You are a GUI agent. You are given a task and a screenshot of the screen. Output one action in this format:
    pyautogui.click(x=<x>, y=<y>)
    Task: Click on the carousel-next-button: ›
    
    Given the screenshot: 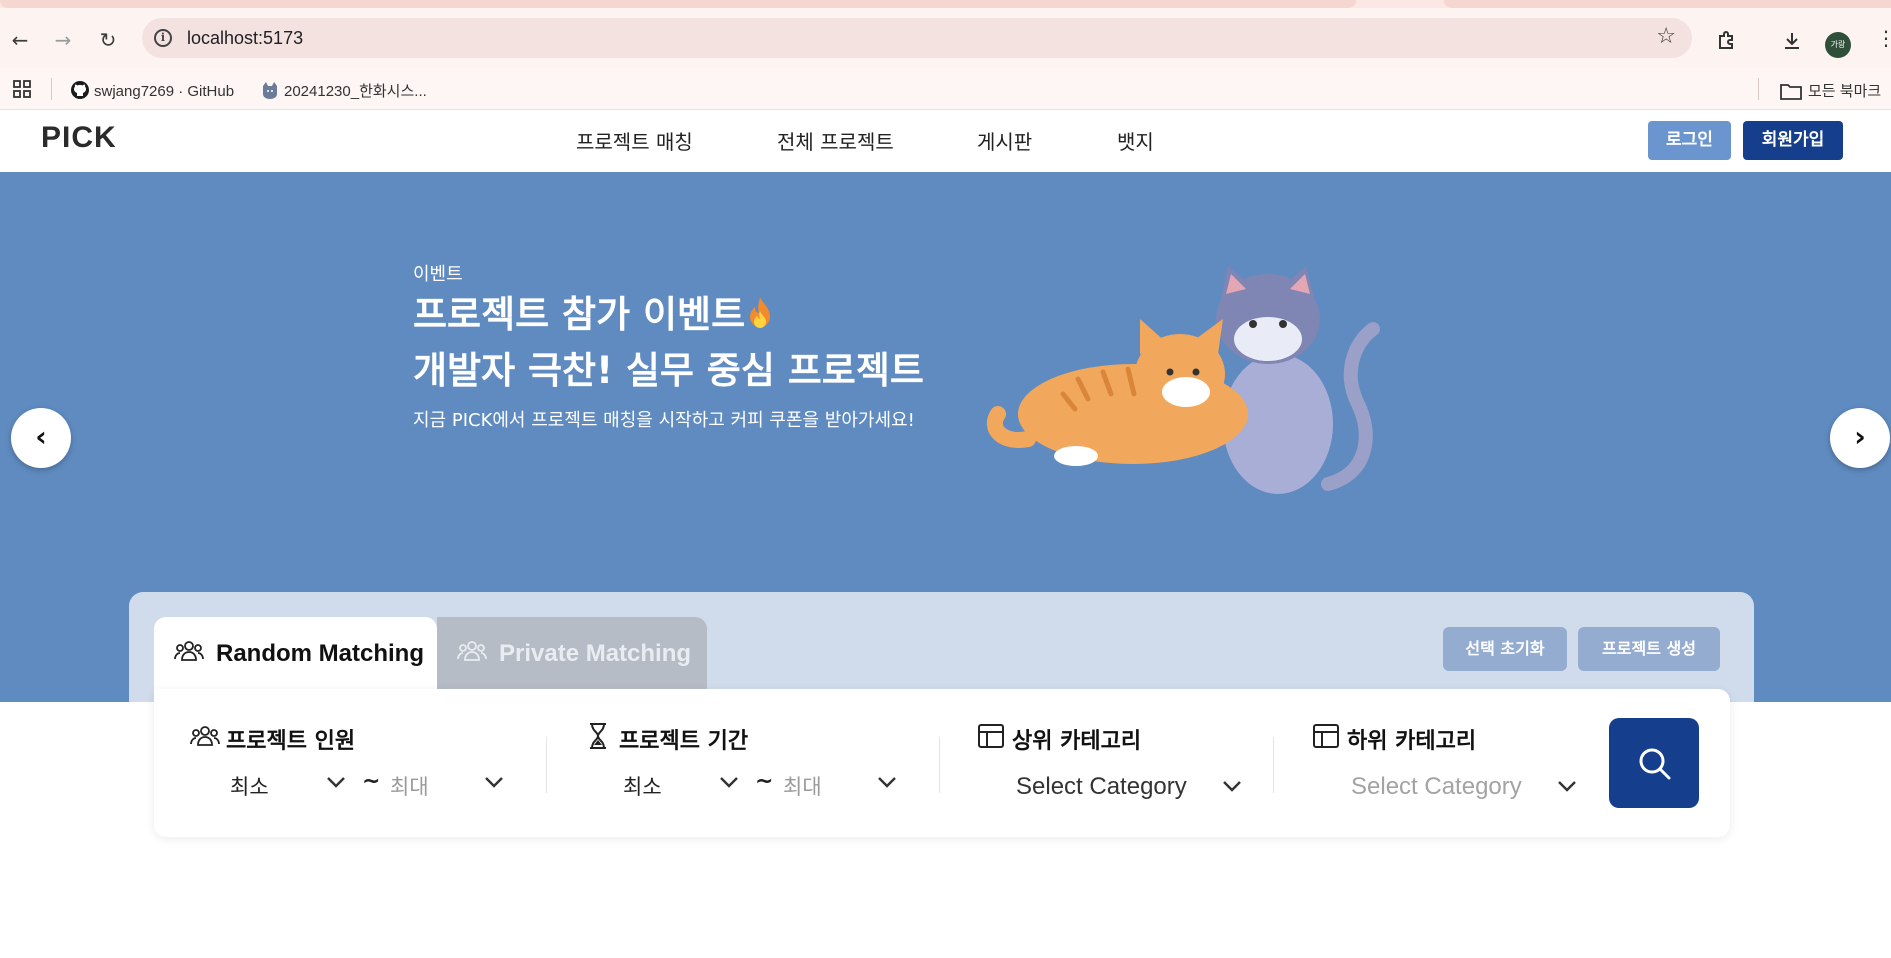 What is the action you would take?
    pyautogui.click(x=1860, y=438)
    